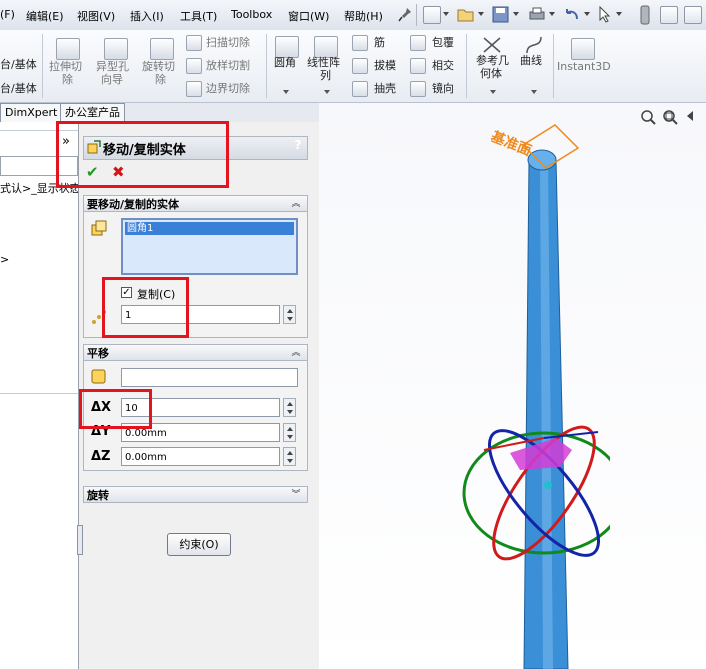  What do you see at coordinates (360, 43) in the screenshot?
I see `rib-icon` at bounding box center [360, 43].